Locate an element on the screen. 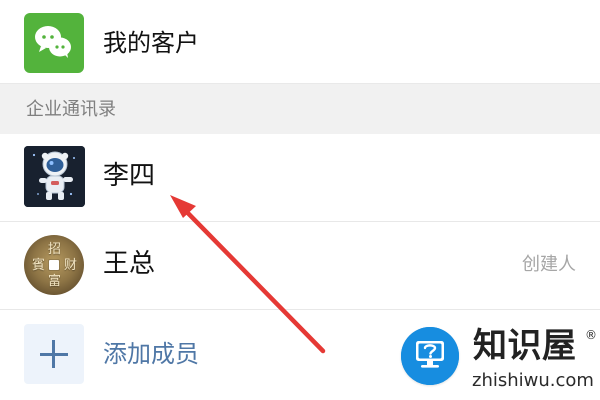 Image resolution: width=600 pixels, height=400 pixels. enterprise-directory-label: 企业通讯录 is located at coordinates (71, 109).